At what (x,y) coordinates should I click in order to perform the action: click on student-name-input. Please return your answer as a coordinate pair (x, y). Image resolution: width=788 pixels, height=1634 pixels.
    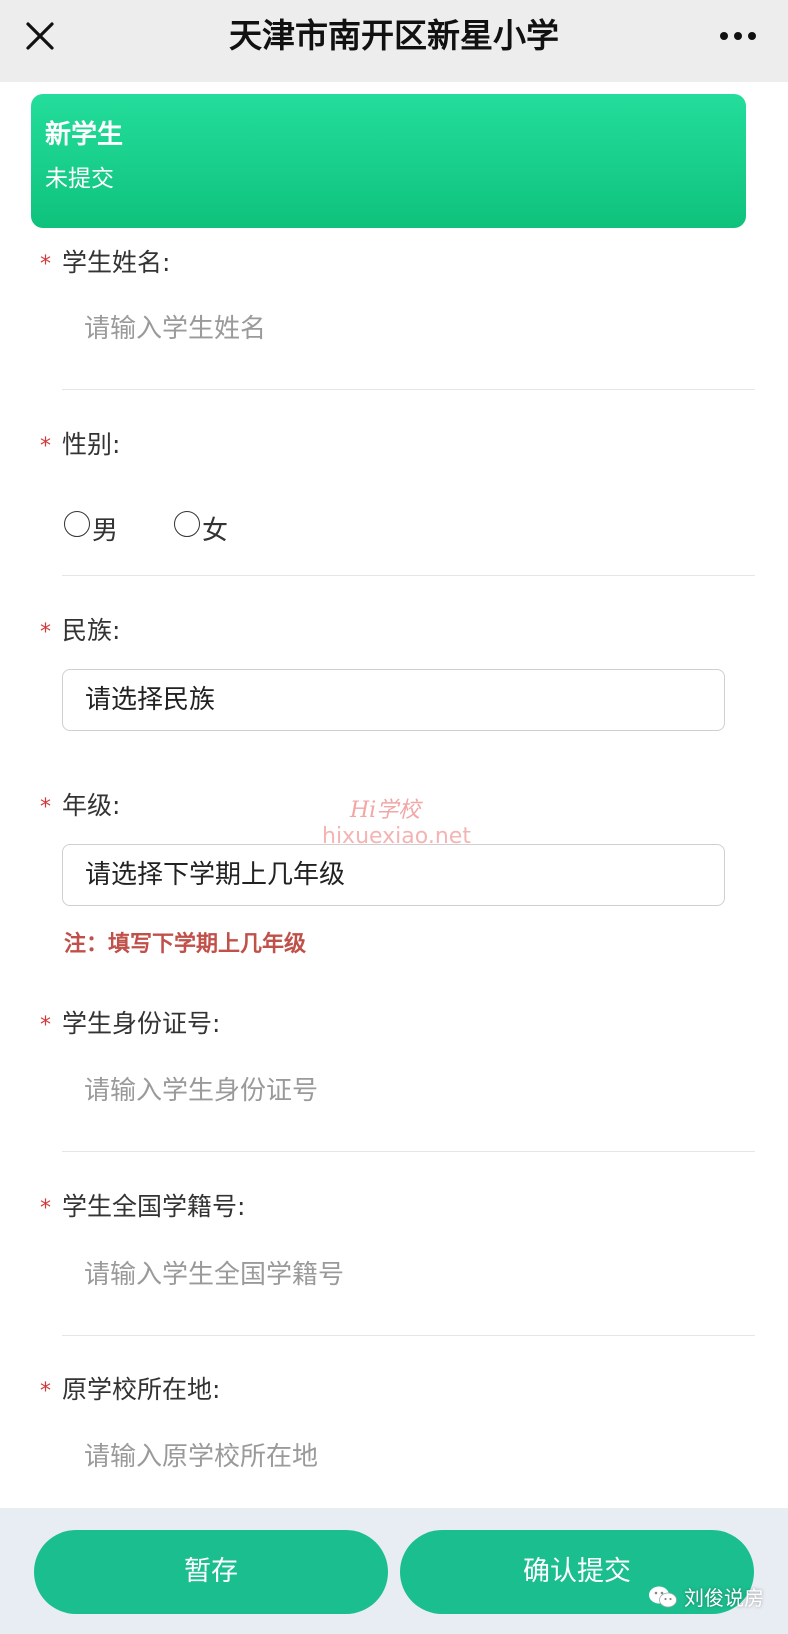
    Looking at the image, I should click on (404, 329).